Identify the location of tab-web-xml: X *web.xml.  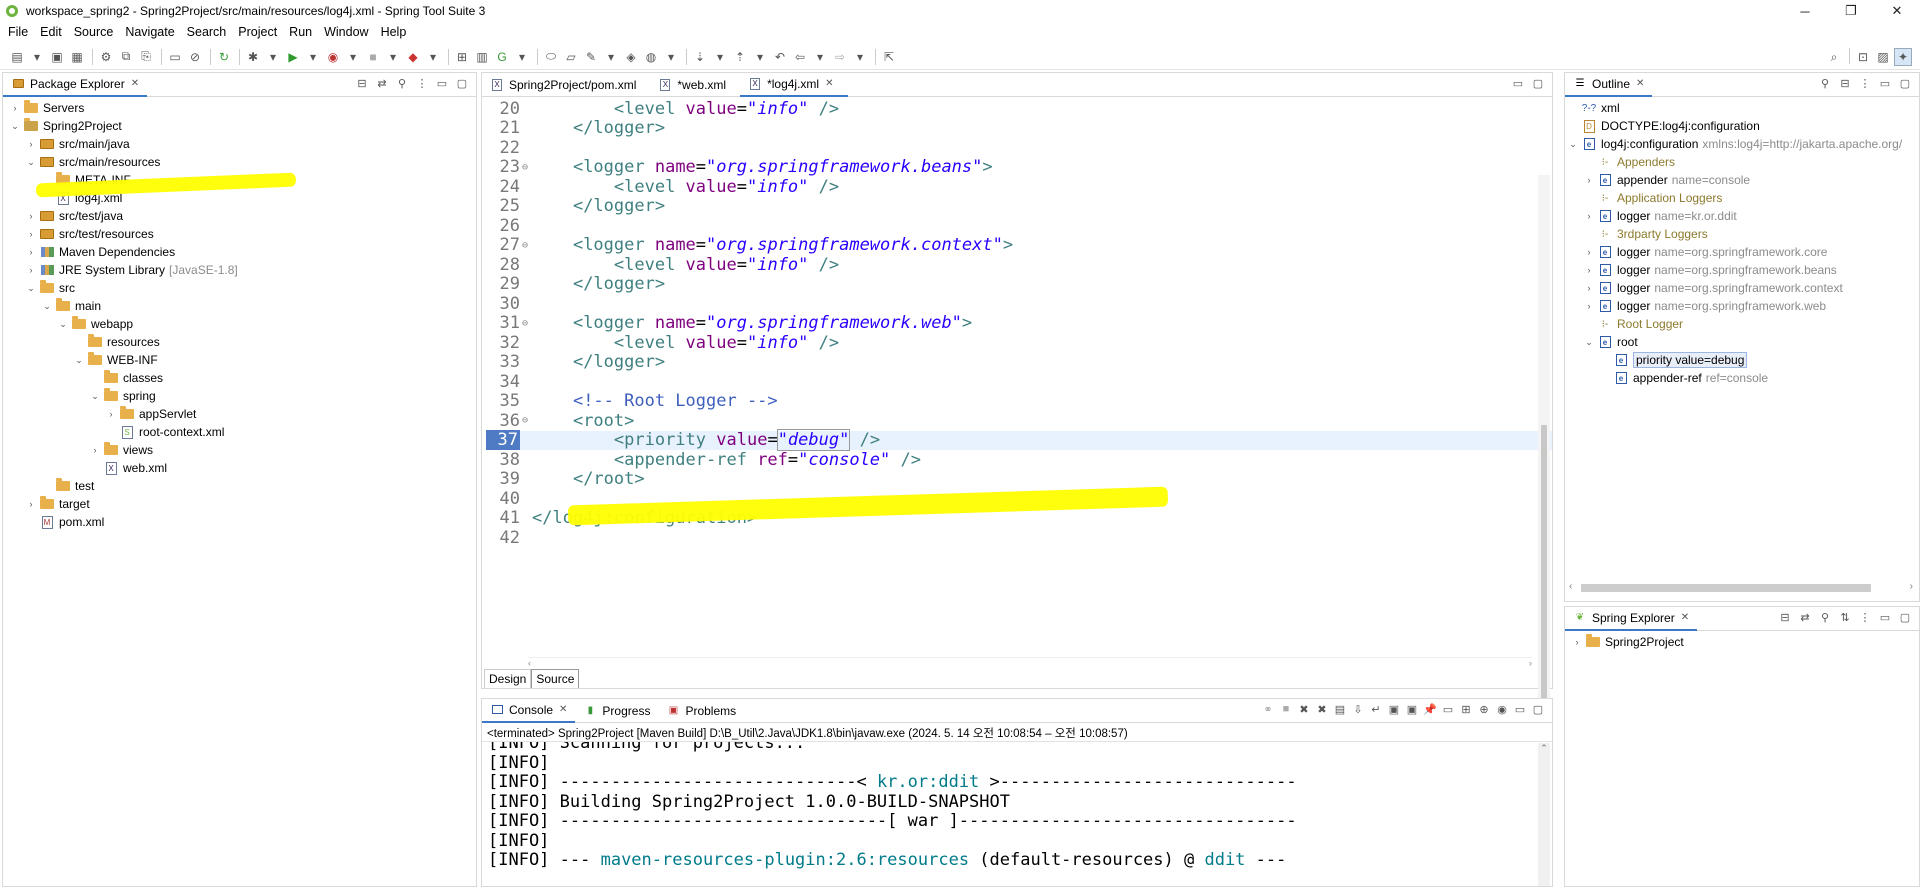
(695, 85).